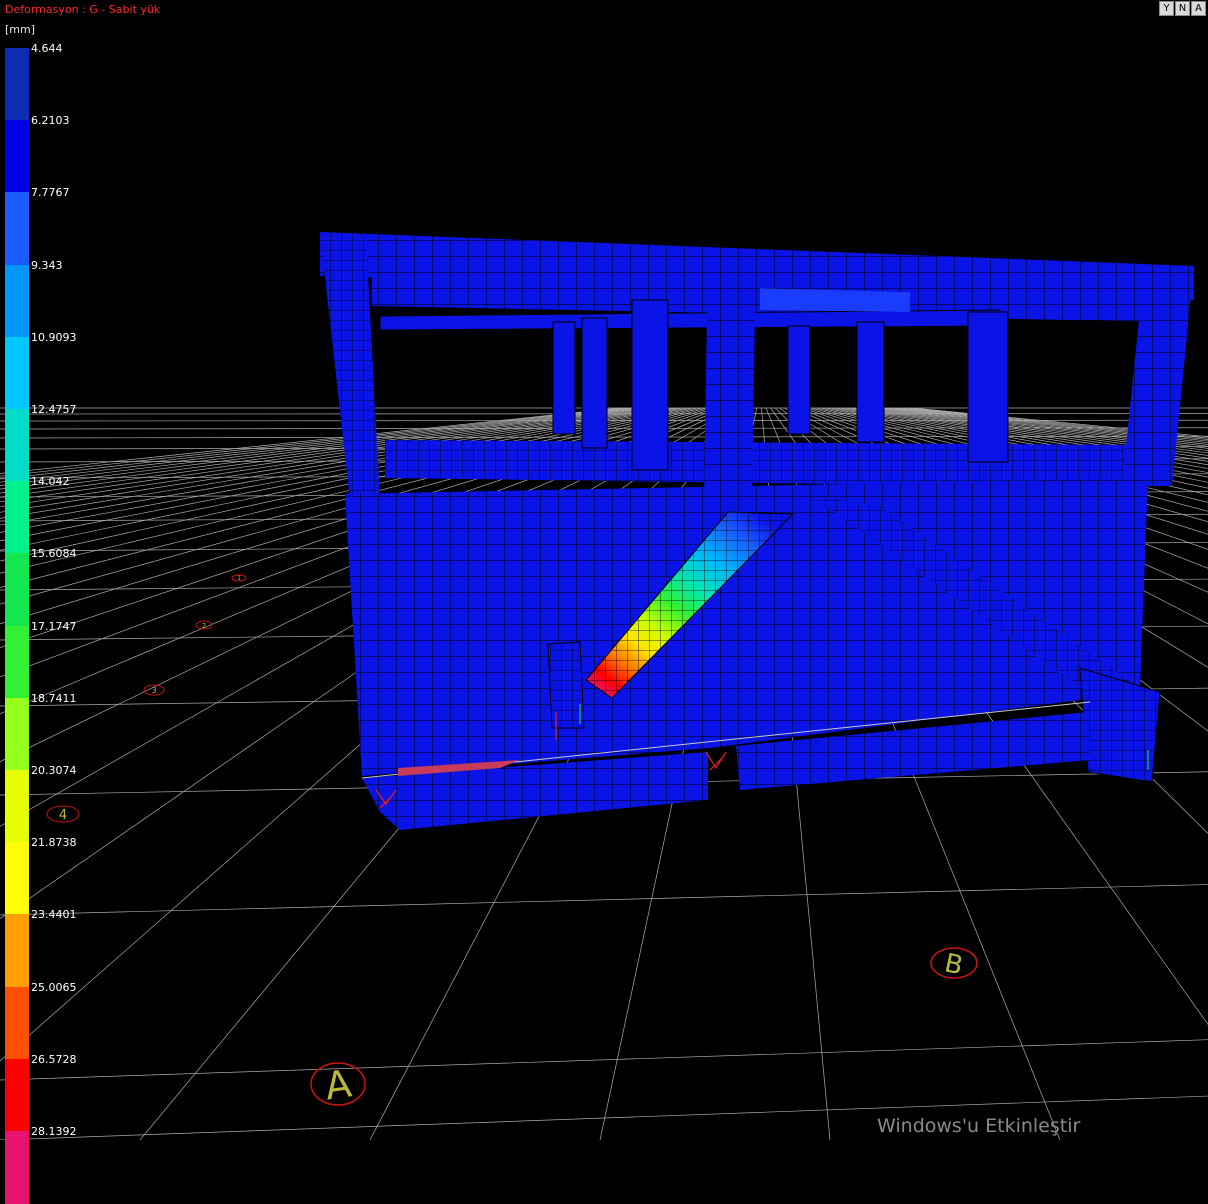  I want to click on activation-watermark: Windows'u Etkinleştir, so click(978, 1126).